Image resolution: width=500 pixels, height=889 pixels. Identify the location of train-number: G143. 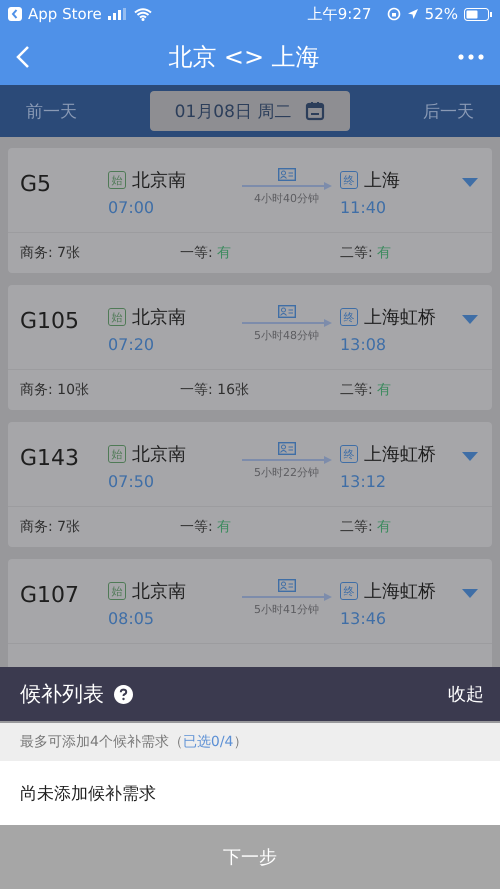
(50, 458).